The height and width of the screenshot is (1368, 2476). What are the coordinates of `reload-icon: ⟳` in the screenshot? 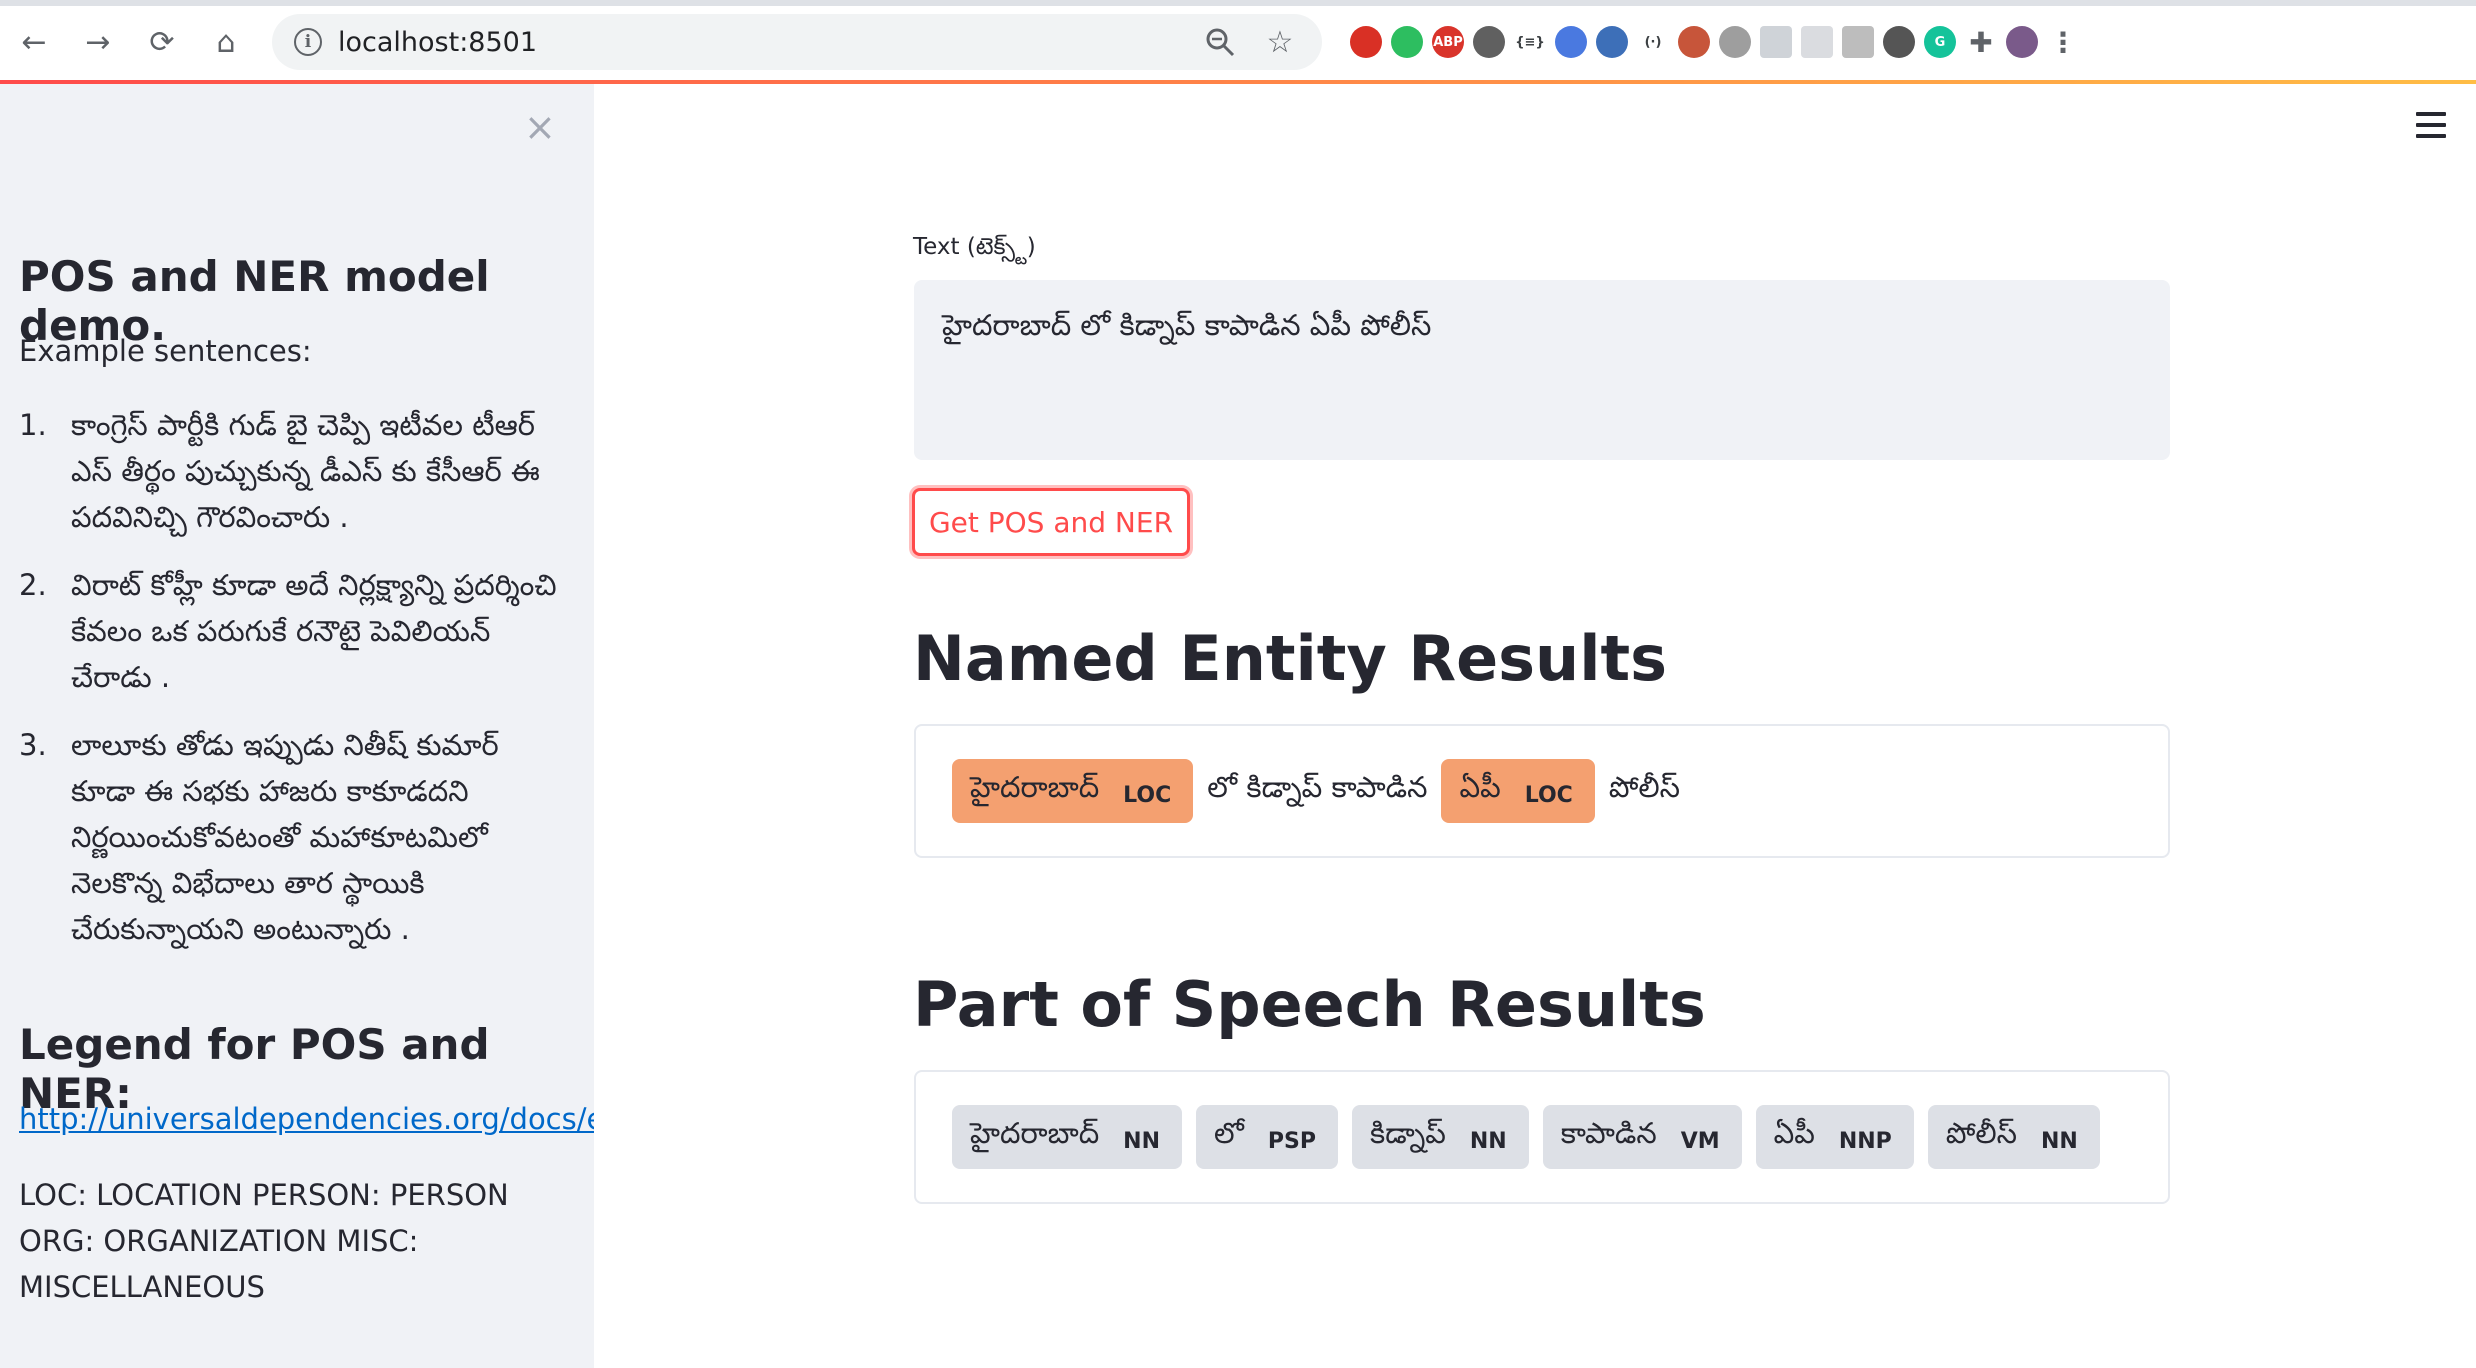 It's located at (162, 42).